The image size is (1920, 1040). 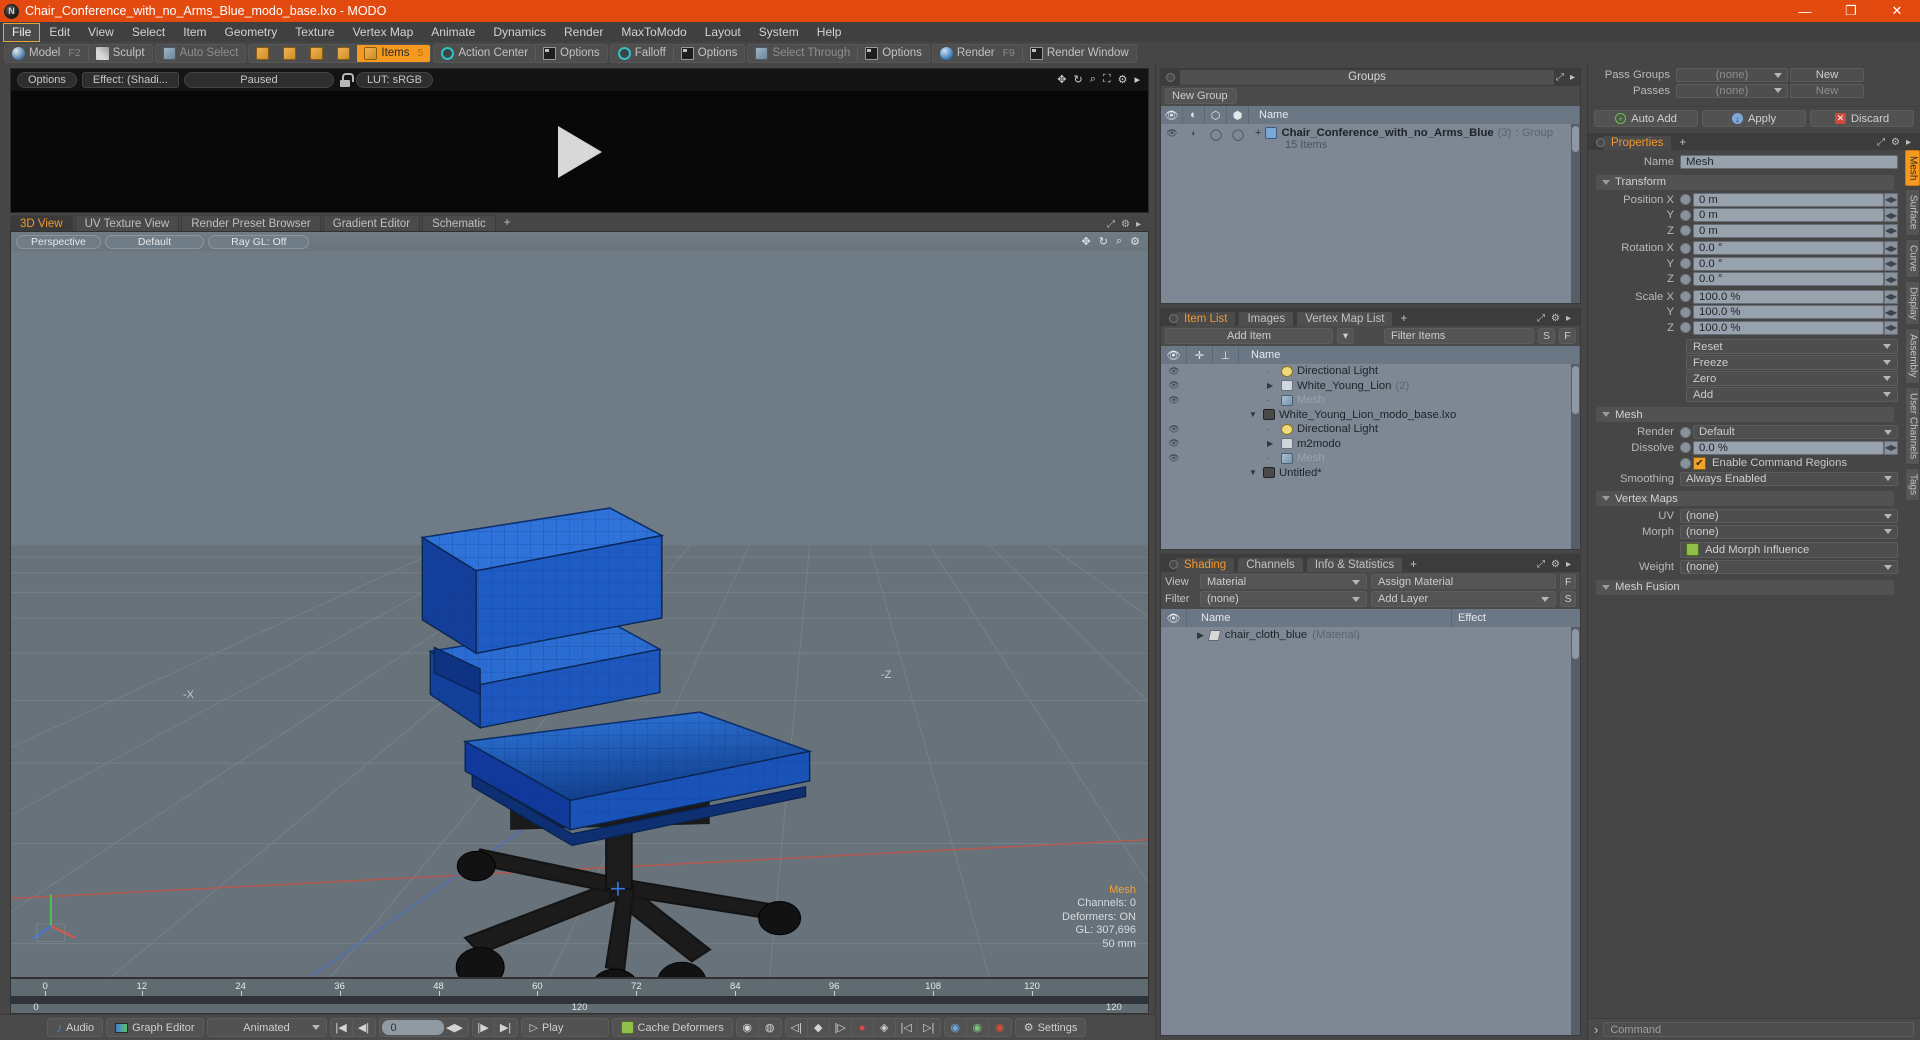 What do you see at coordinates (1792, 362) in the screenshot?
I see `freeze-dropdown: Freeze` at bounding box center [1792, 362].